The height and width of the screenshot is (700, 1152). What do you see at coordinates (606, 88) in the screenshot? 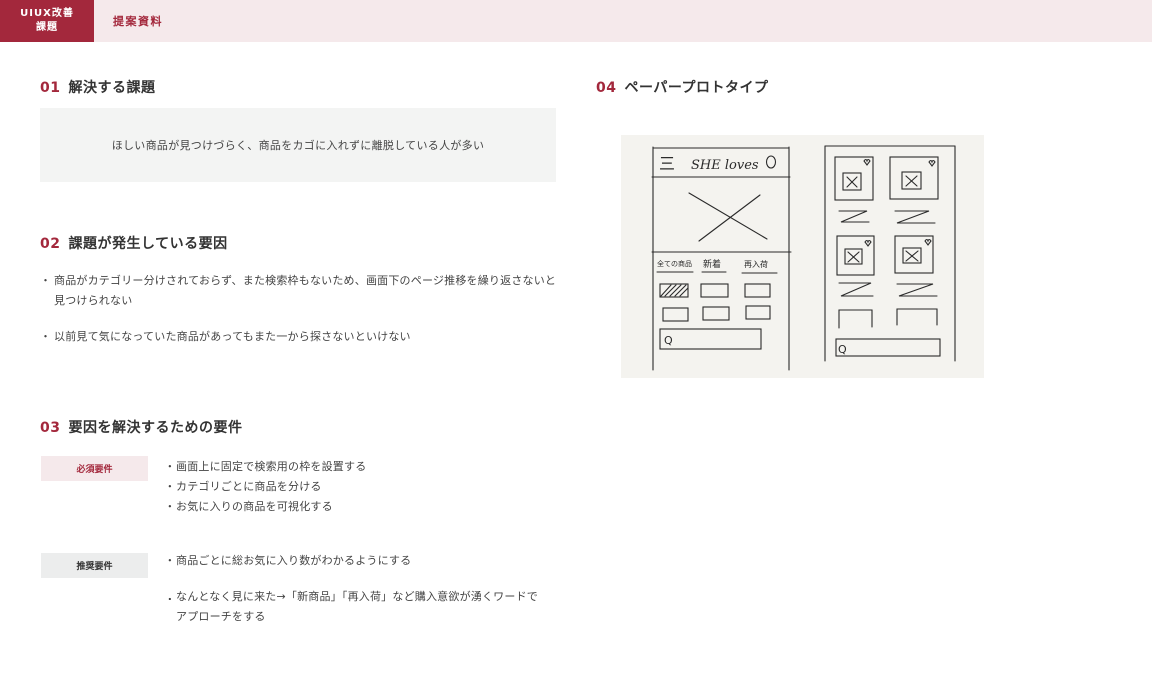
I see `section-4-number: 04` at bounding box center [606, 88].